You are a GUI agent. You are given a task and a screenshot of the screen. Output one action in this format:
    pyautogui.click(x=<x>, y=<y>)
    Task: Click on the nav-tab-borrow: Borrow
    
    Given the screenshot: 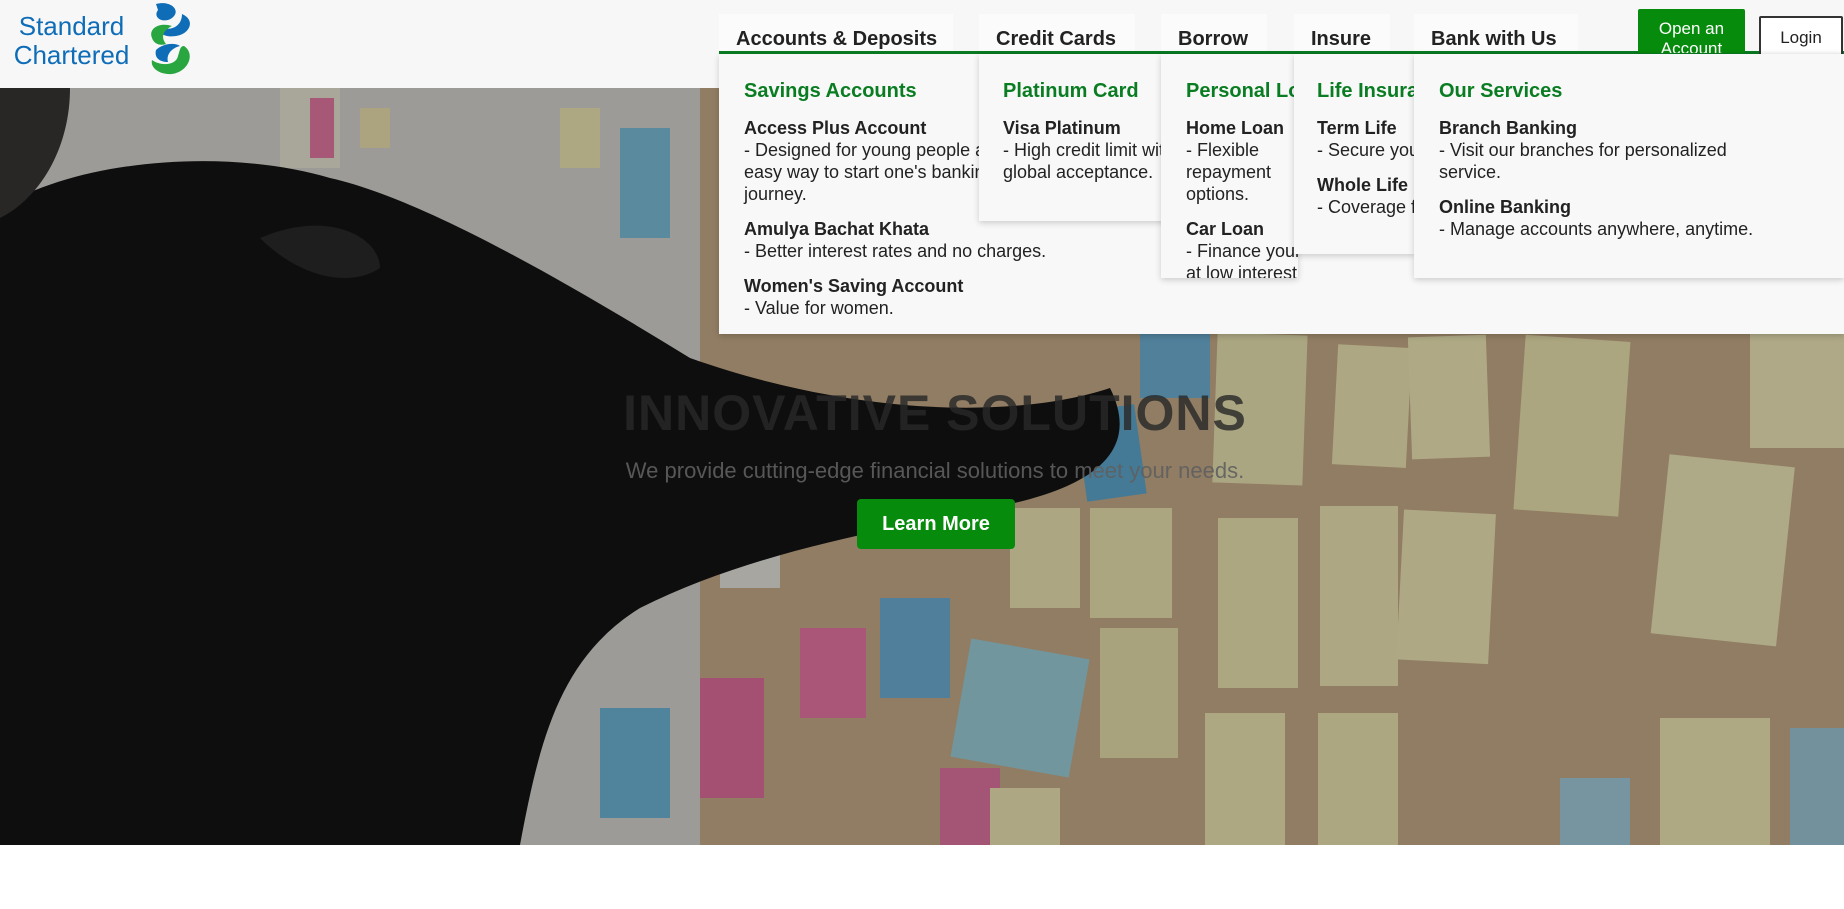 What is the action you would take?
    pyautogui.click(x=1214, y=32)
    